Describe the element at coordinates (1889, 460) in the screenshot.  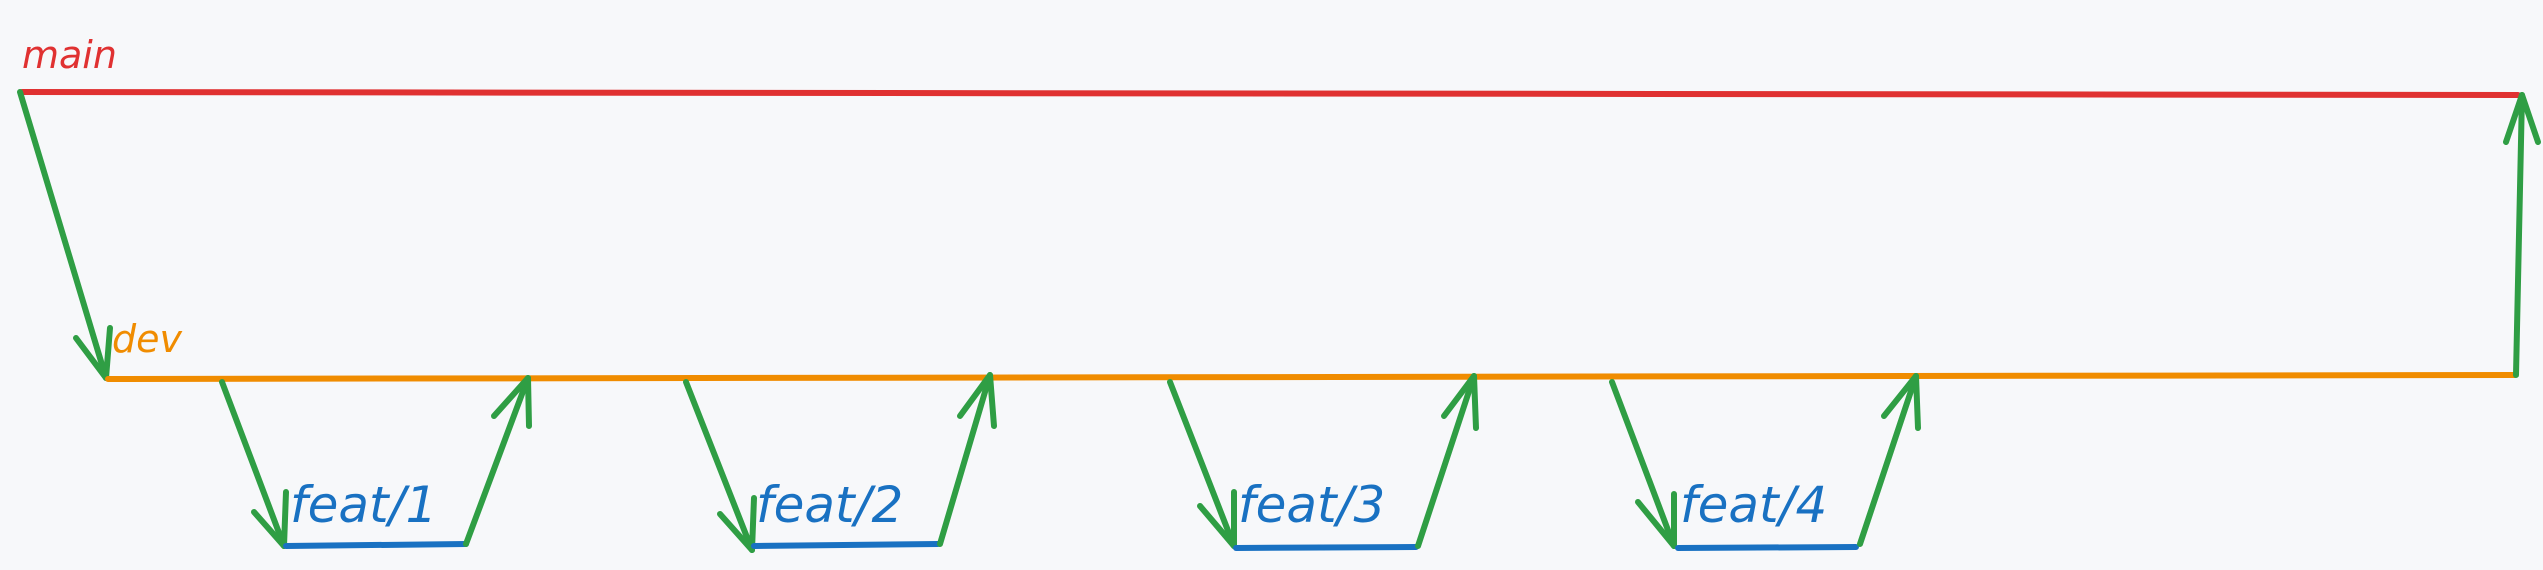
I see `feat-4-to-dev-arrow` at that location.